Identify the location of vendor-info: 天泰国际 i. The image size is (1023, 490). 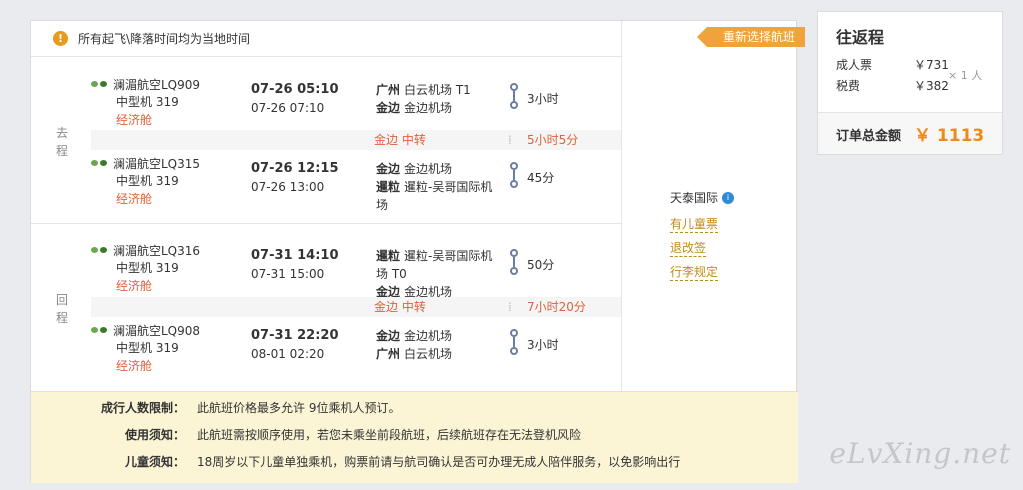
(702, 197).